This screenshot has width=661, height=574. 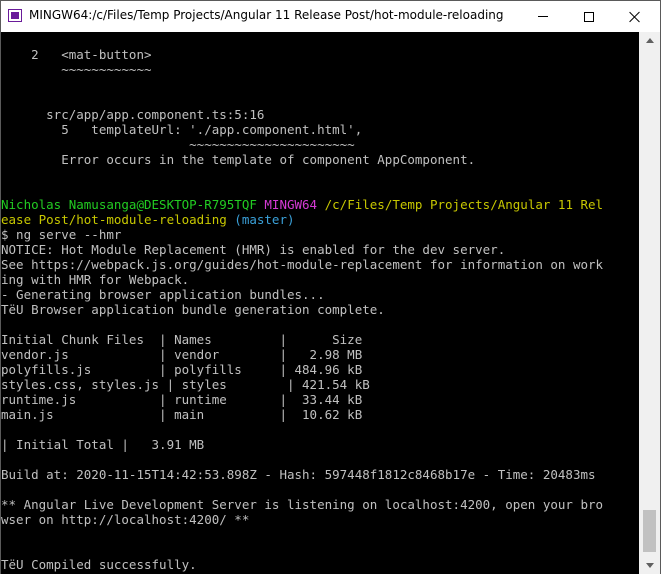 What do you see at coordinates (61, 234) in the screenshot?
I see `terminal-text: $ ng serve --hmr` at bounding box center [61, 234].